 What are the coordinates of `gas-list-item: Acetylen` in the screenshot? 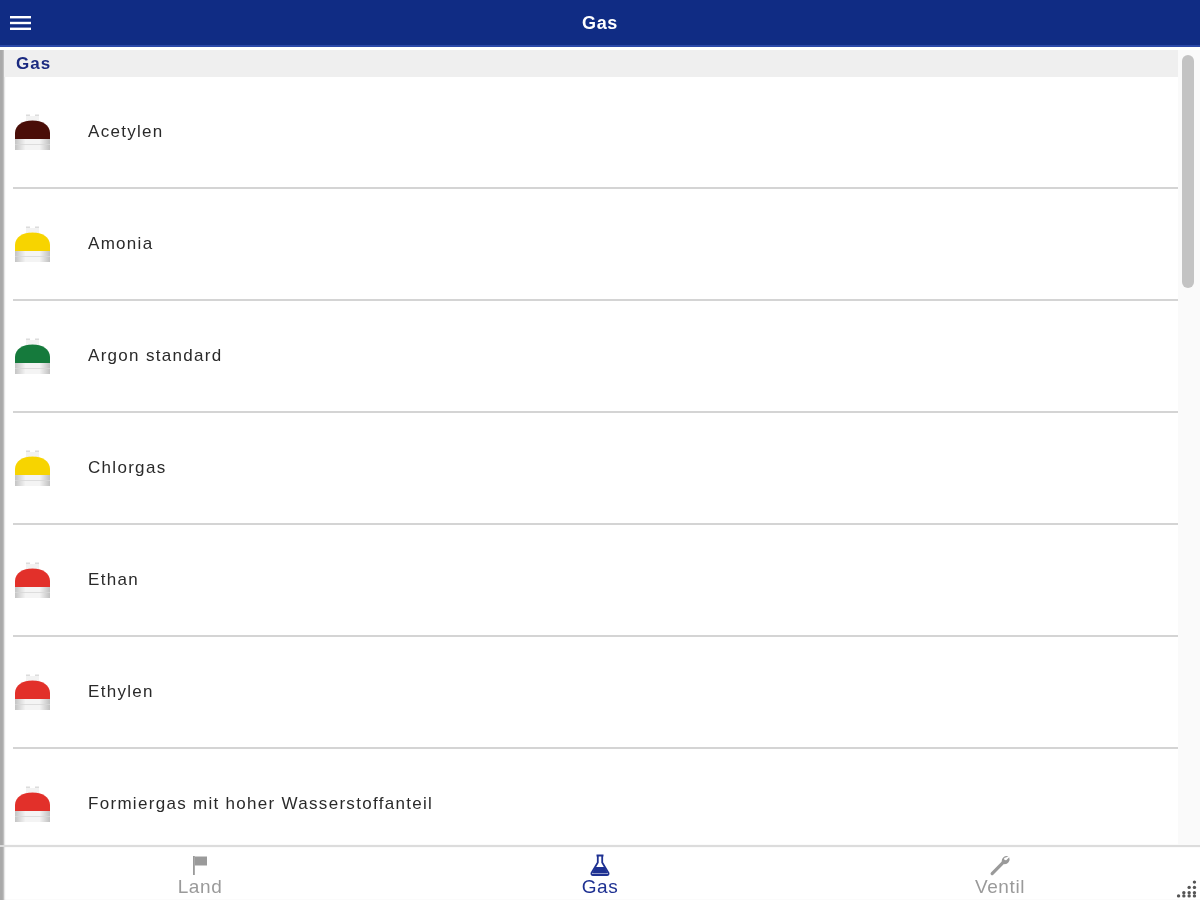 It's located at (595, 133).